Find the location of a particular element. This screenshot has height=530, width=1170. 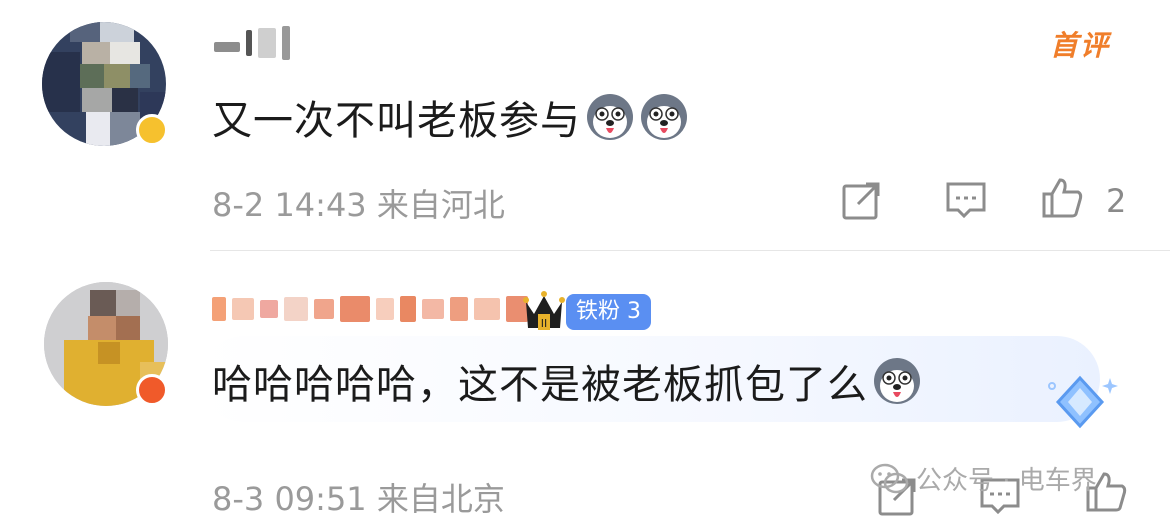

divider is located at coordinates (690, 250).